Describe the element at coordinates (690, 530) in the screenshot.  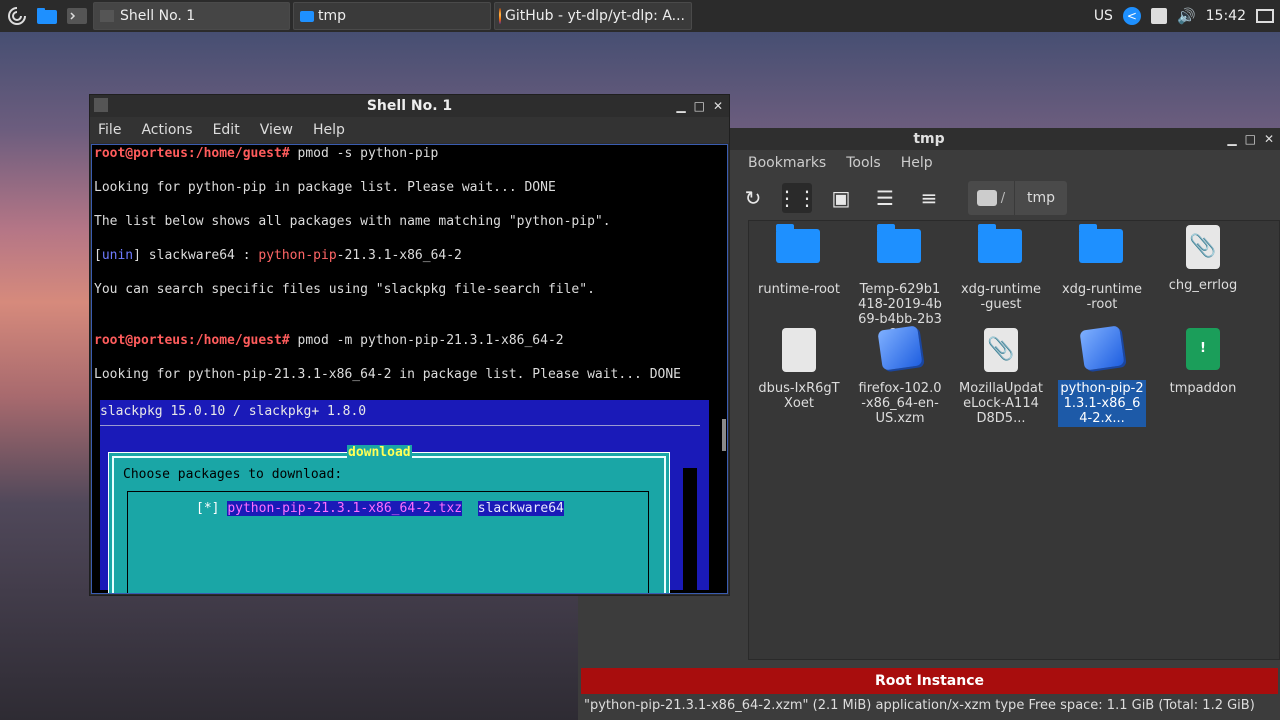
I see `dialog-shadow` at that location.